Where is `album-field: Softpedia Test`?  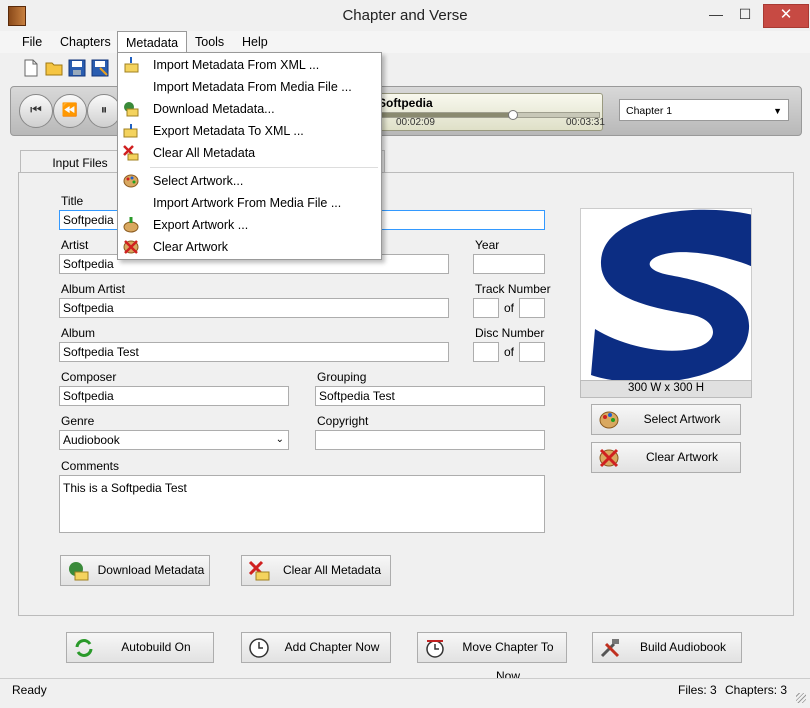 album-field: Softpedia Test is located at coordinates (254, 352).